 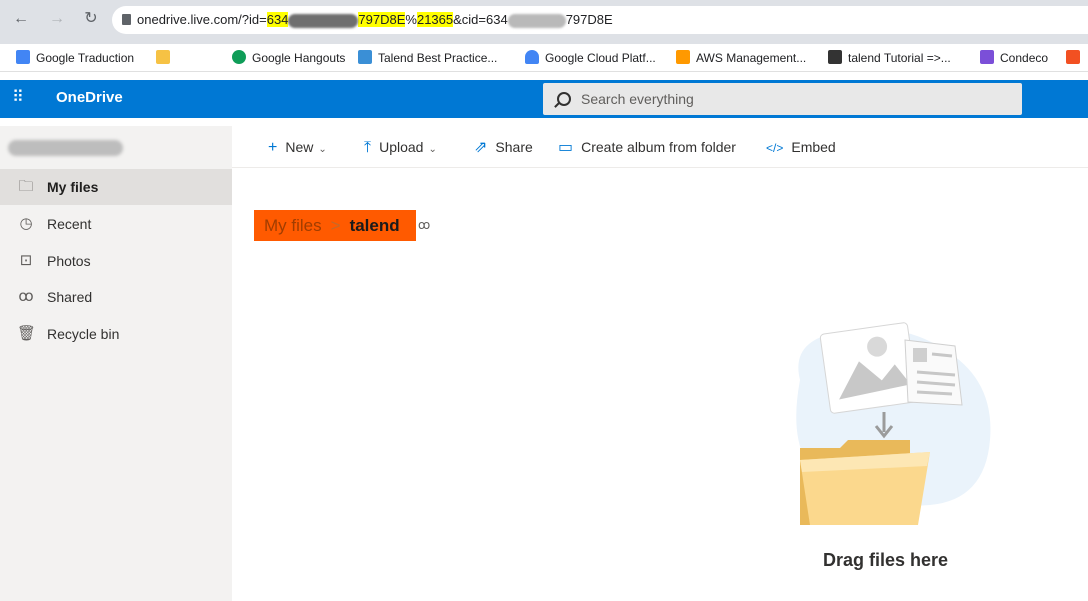 What do you see at coordinates (65, 148) in the screenshot?
I see `user-name-redaction` at bounding box center [65, 148].